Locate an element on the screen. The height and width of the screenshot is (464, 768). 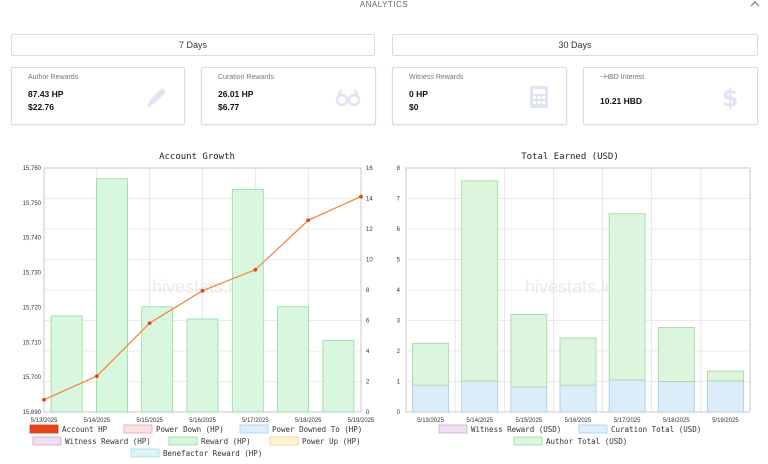
y-tick-label: 7 is located at coordinates (399, 200).